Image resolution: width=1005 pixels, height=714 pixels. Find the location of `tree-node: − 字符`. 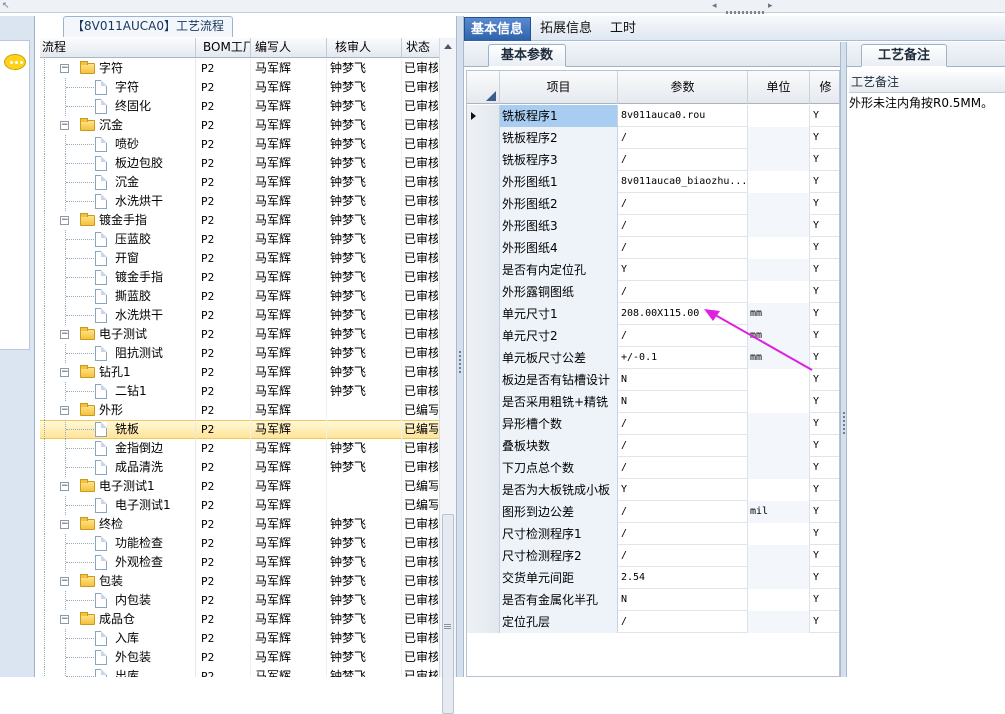

tree-node: − 字符 is located at coordinates (118, 68).